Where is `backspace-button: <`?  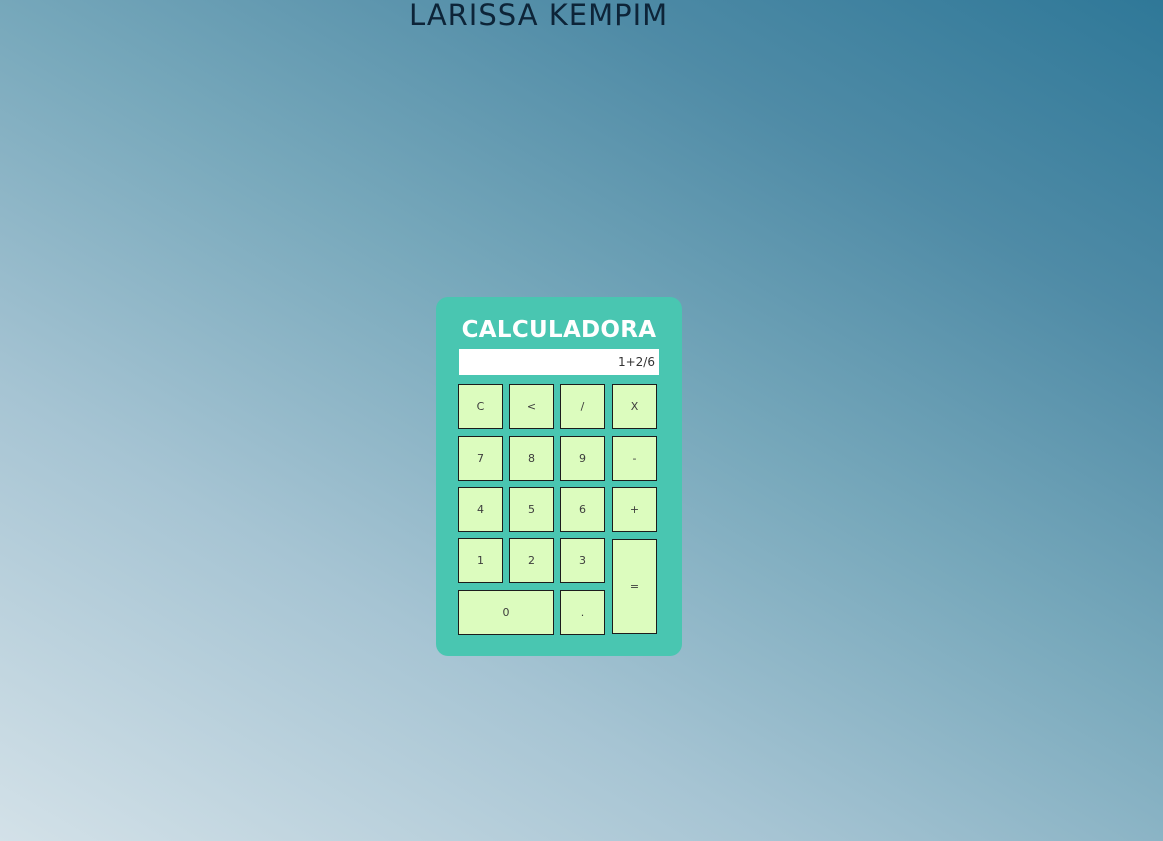
backspace-button: < is located at coordinates (531, 406).